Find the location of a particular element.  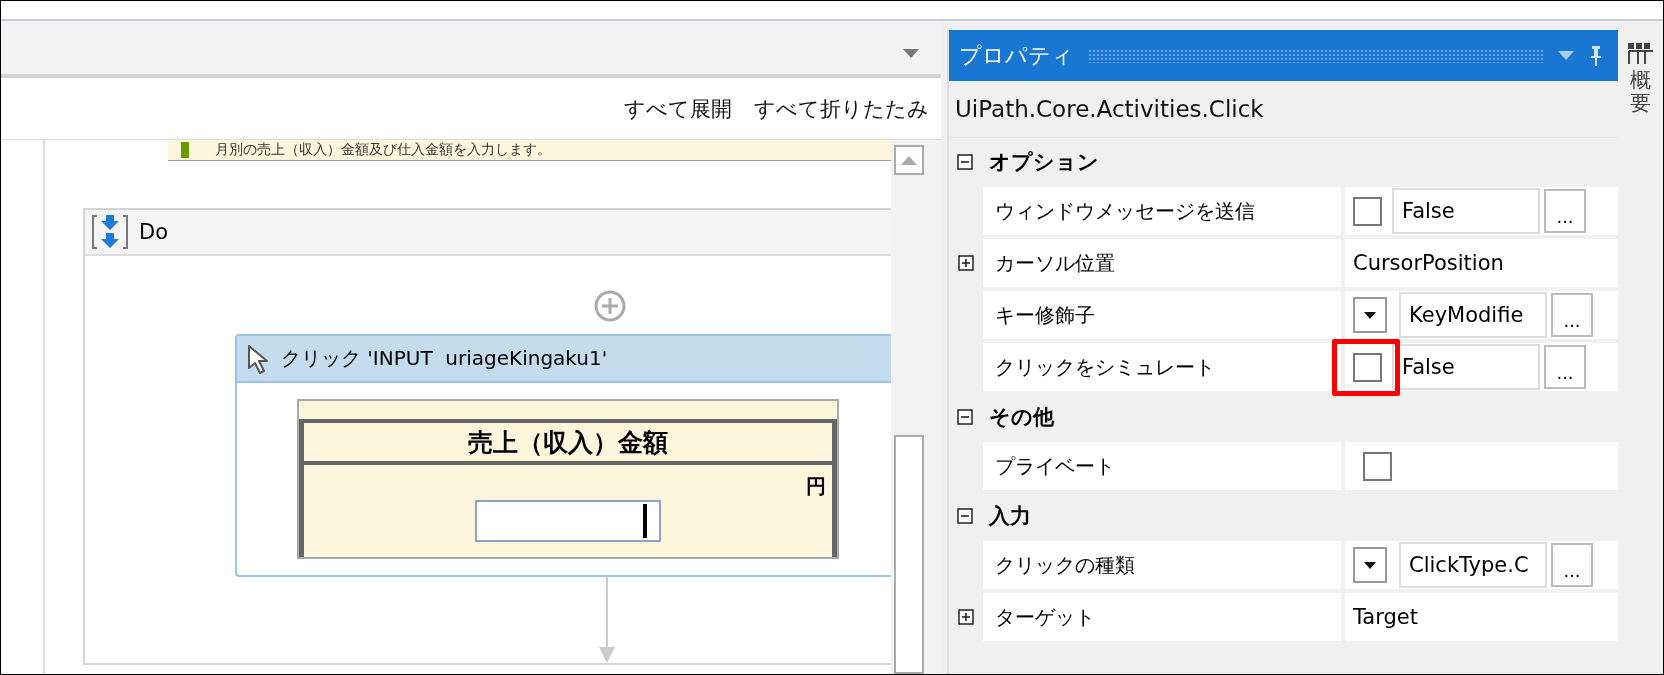

screenshot-unit: 円 is located at coordinates (816, 486).